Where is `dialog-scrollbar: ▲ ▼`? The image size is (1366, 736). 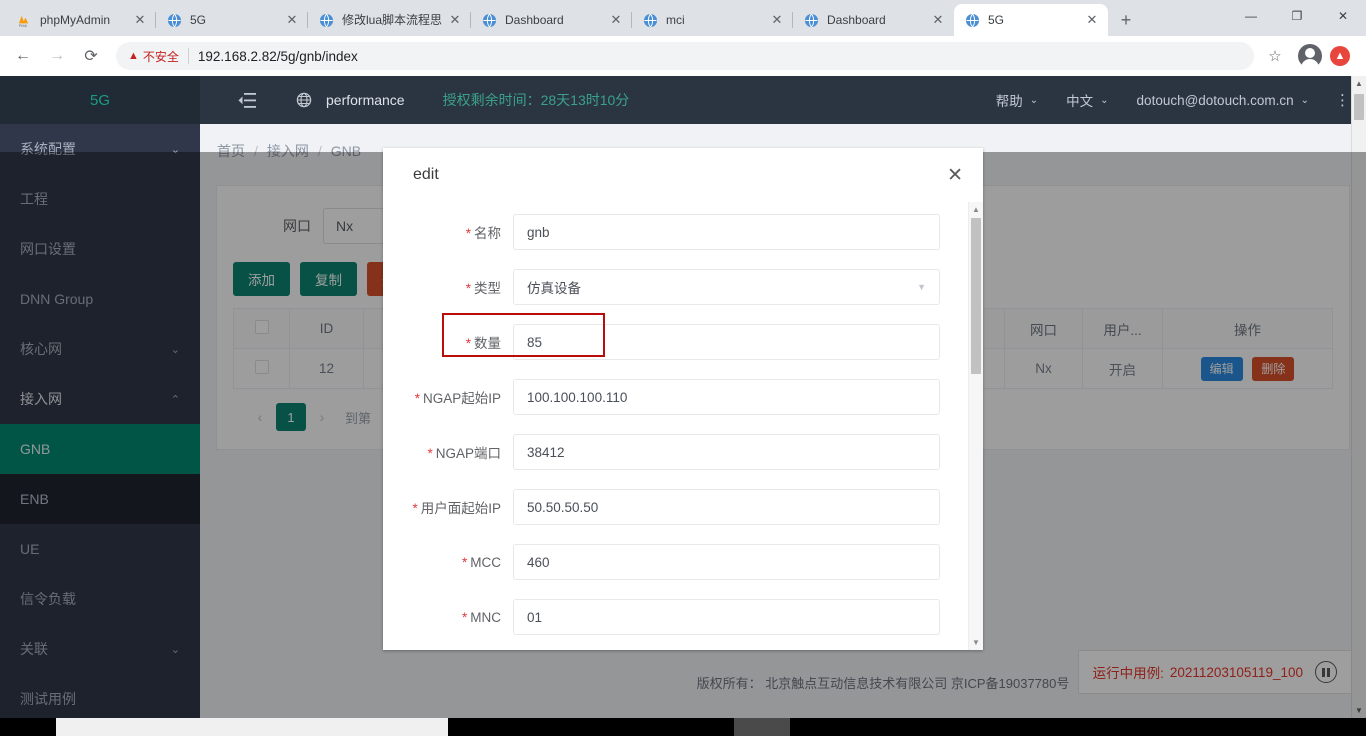 dialog-scrollbar: ▲ ▼ is located at coordinates (975, 426).